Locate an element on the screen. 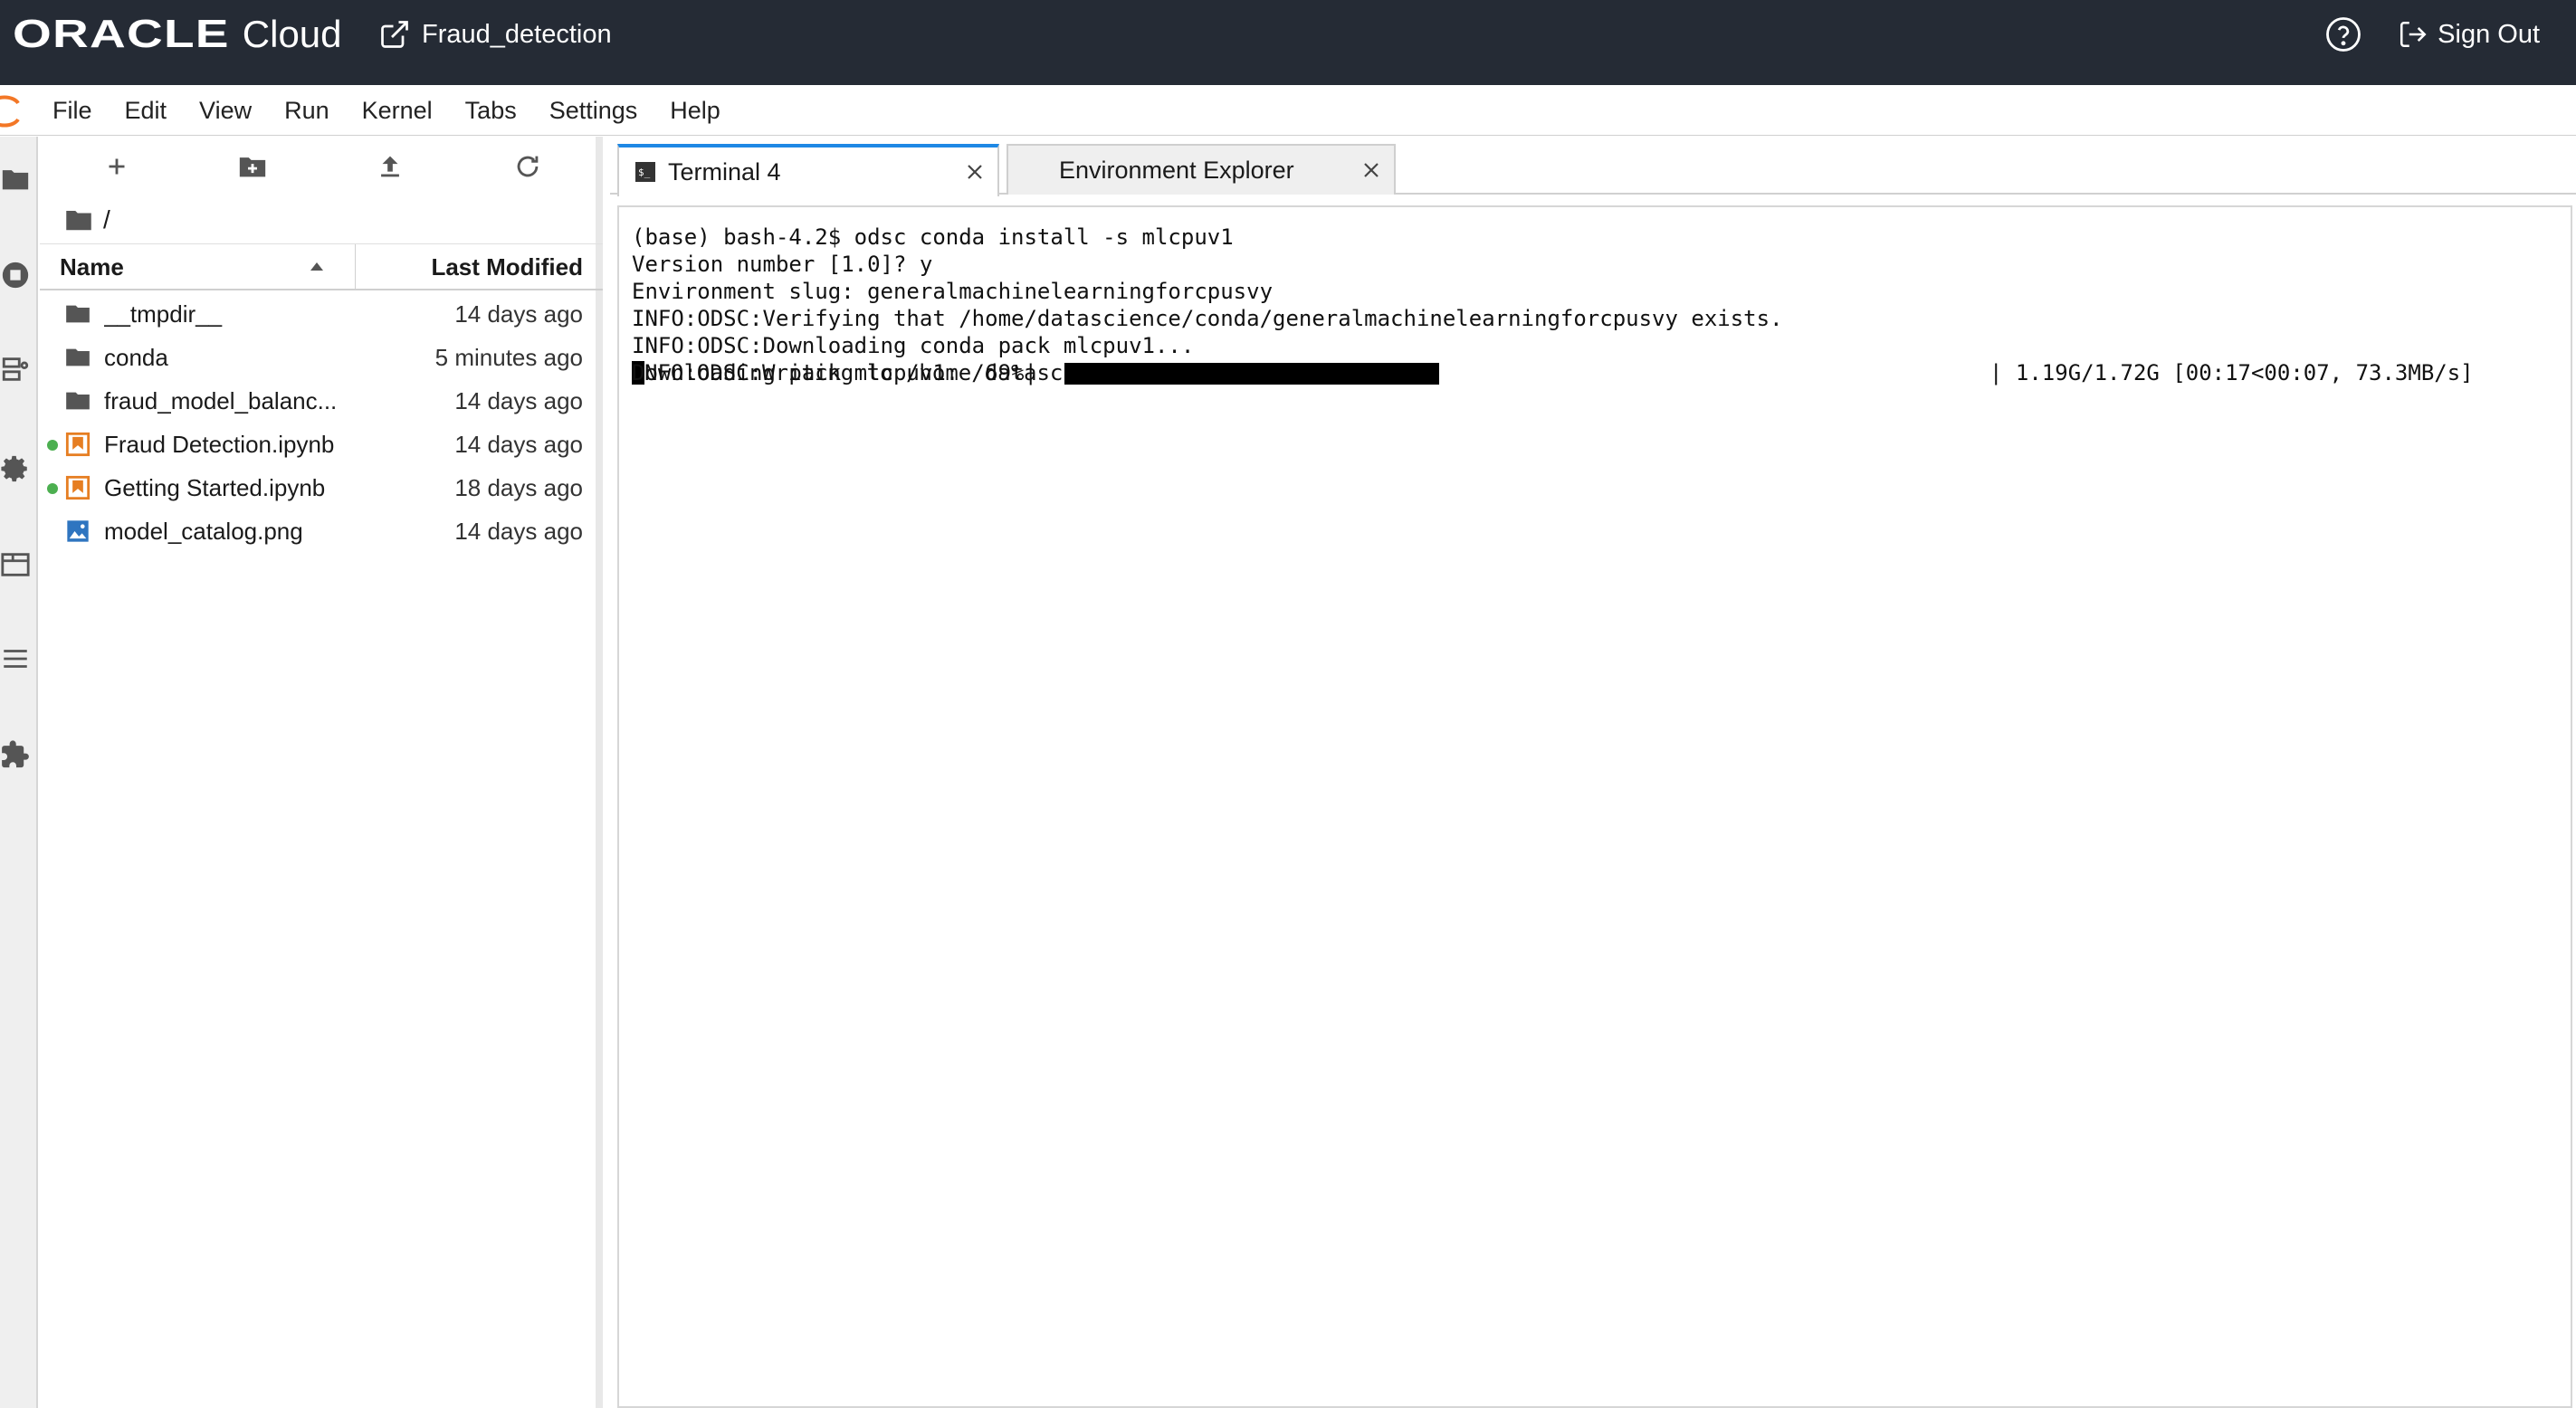 The height and width of the screenshot is (1408, 2576). sign-out-button: Sign Out is located at coordinates (2469, 34).